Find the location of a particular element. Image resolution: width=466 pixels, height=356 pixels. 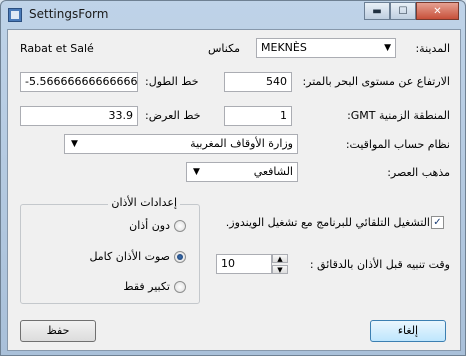

asr-method-select: ▼ الشافعي is located at coordinates (242, 172).